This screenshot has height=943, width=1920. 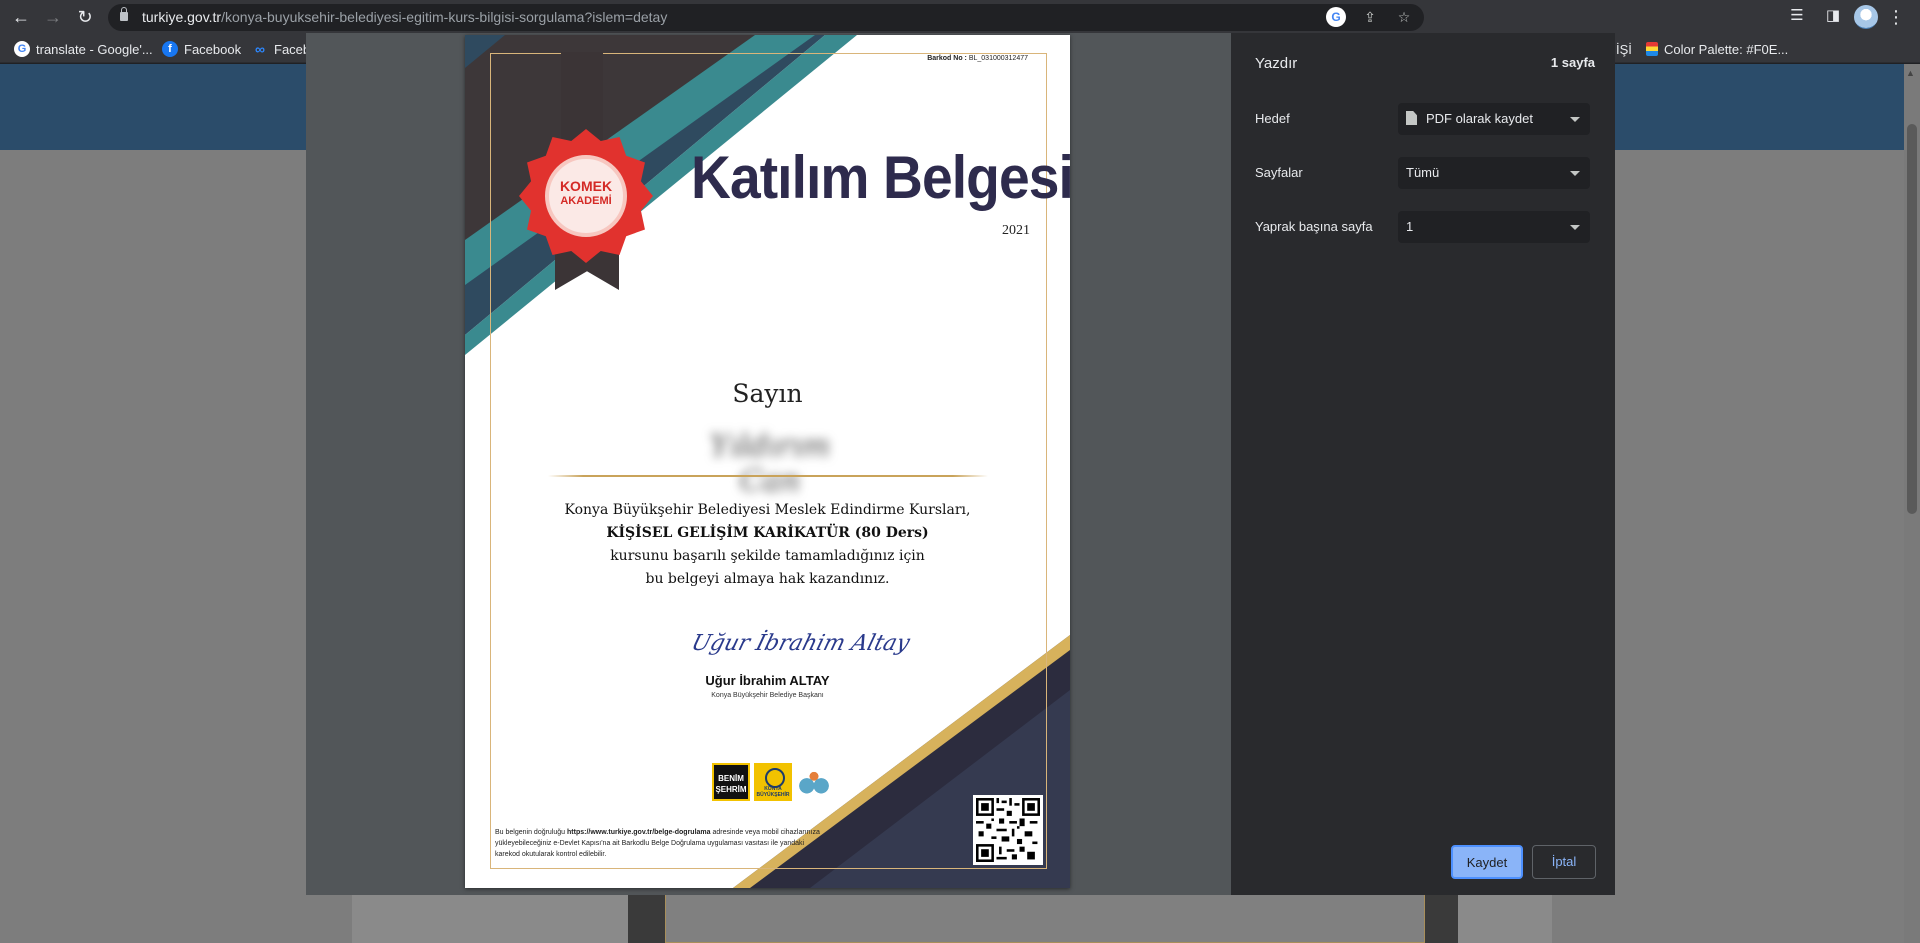 I want to click on destination-row: Hedef PDF olarak kaydet, so click(x=1425, y=119).